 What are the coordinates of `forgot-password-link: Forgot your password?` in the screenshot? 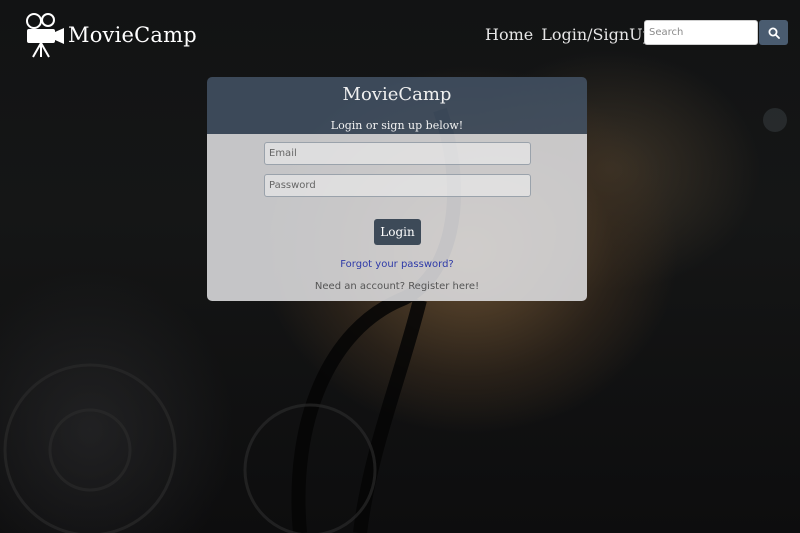 It's located at (397, 264).